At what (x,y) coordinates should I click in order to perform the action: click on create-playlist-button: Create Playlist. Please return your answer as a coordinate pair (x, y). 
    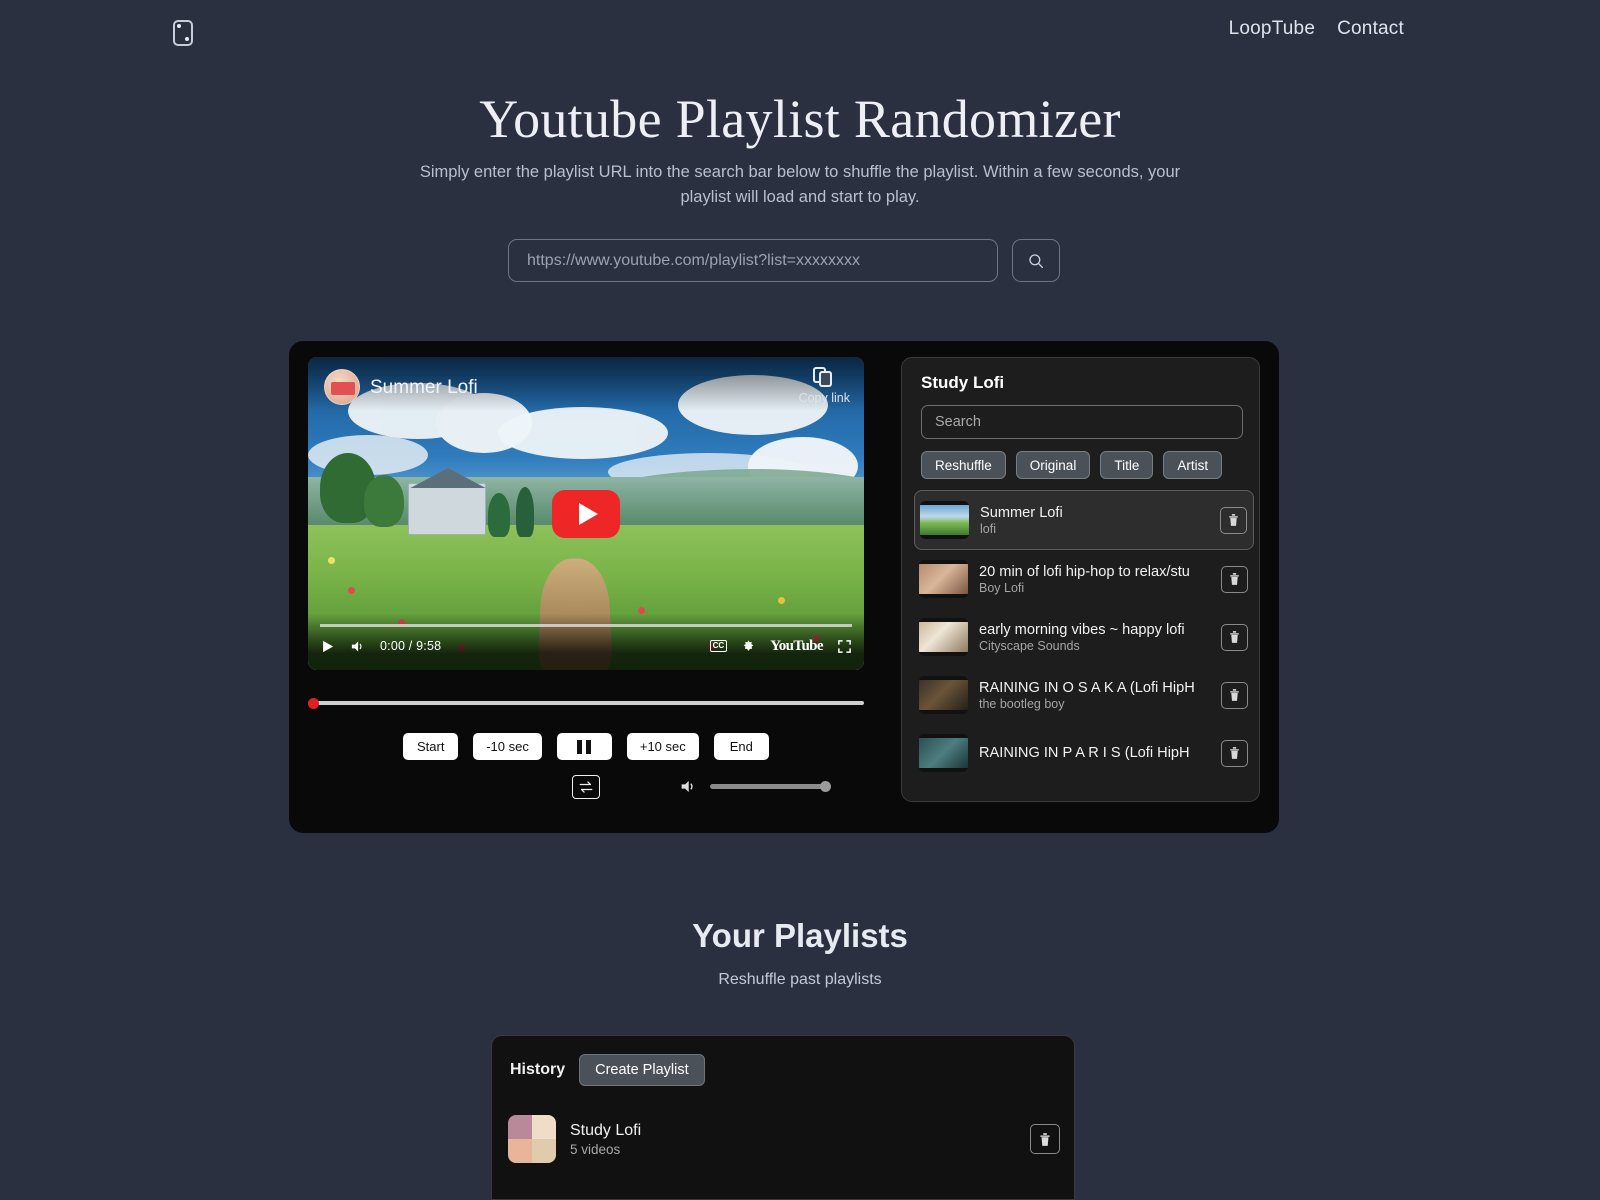
    Looking at the image, I should click on (642, 1070).